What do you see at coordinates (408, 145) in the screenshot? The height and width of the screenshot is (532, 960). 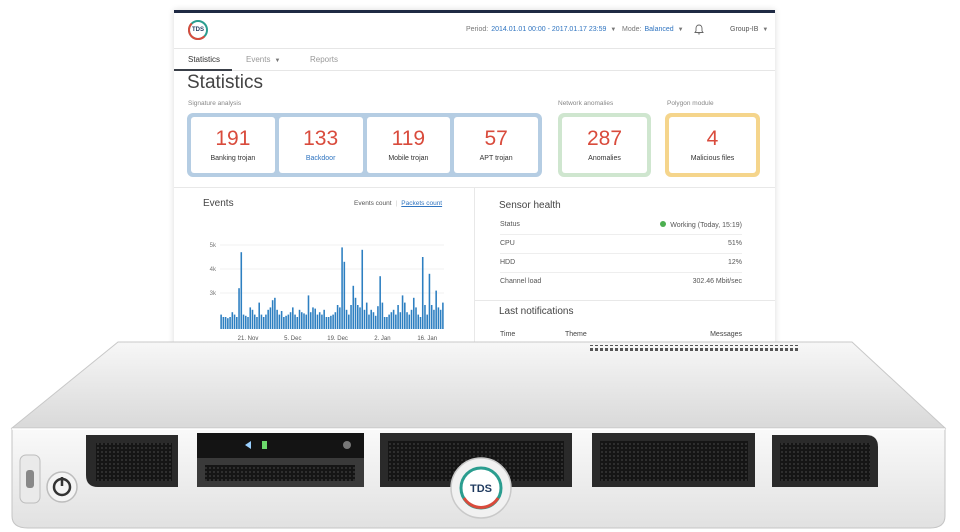 I see `stat-card-mobile-trojan: 119 Mobile trojan` at bounding box center [408, 145].